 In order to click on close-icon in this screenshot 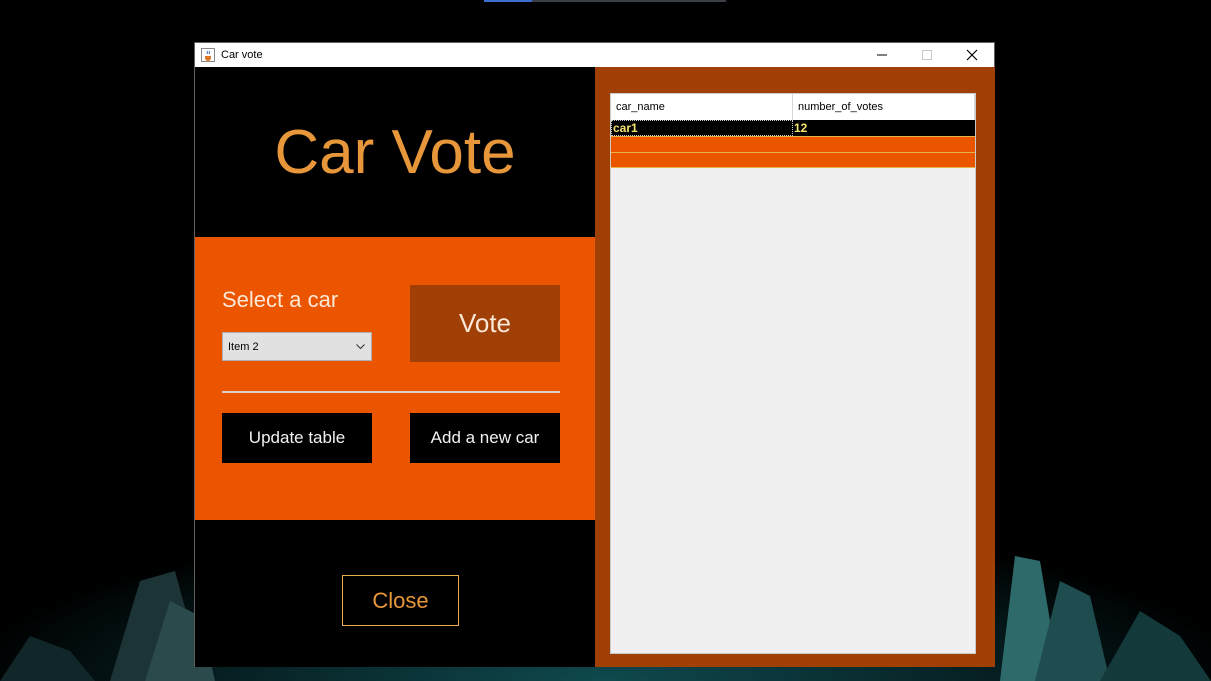, I will do `click(971, 55)`.